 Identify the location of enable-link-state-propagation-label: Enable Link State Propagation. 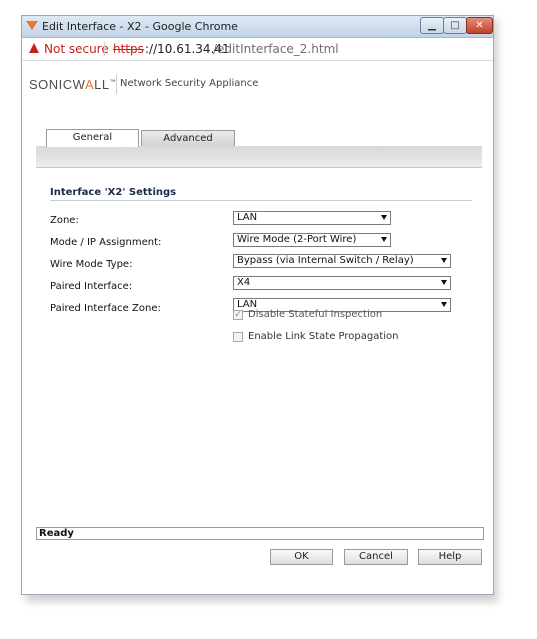
(323, 336).